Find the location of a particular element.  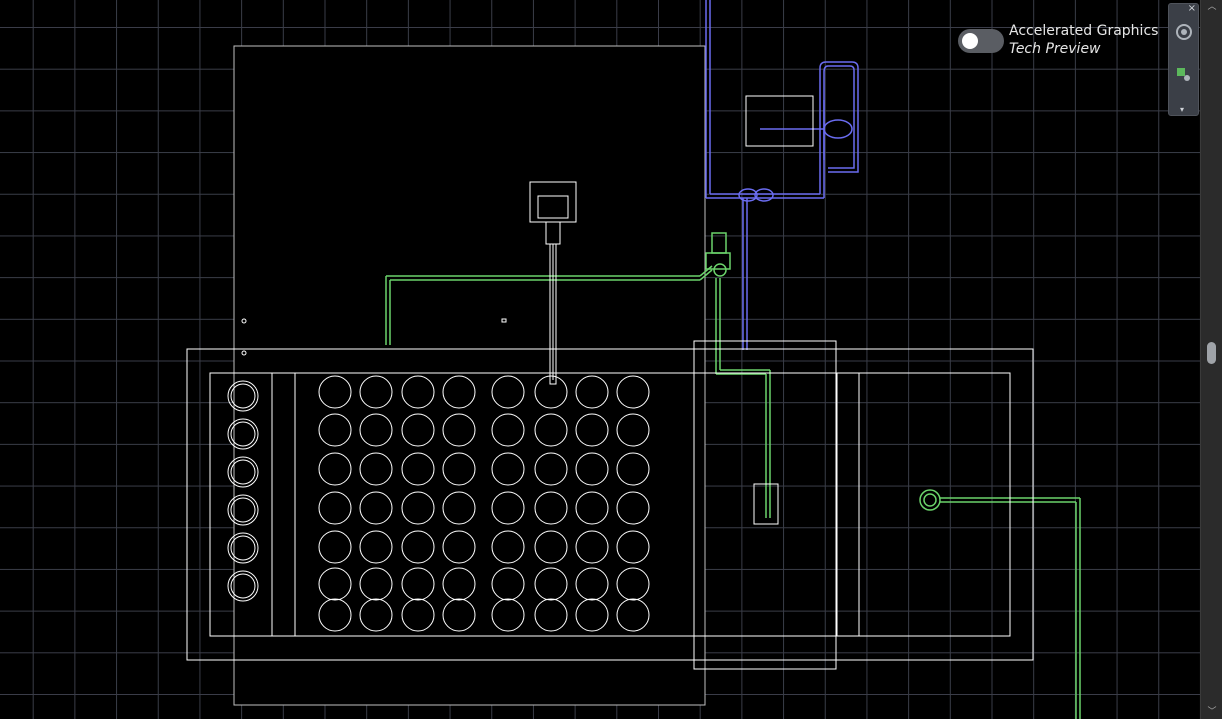

navigation-bar: × ▾ is located at coordinates (1183, 59).